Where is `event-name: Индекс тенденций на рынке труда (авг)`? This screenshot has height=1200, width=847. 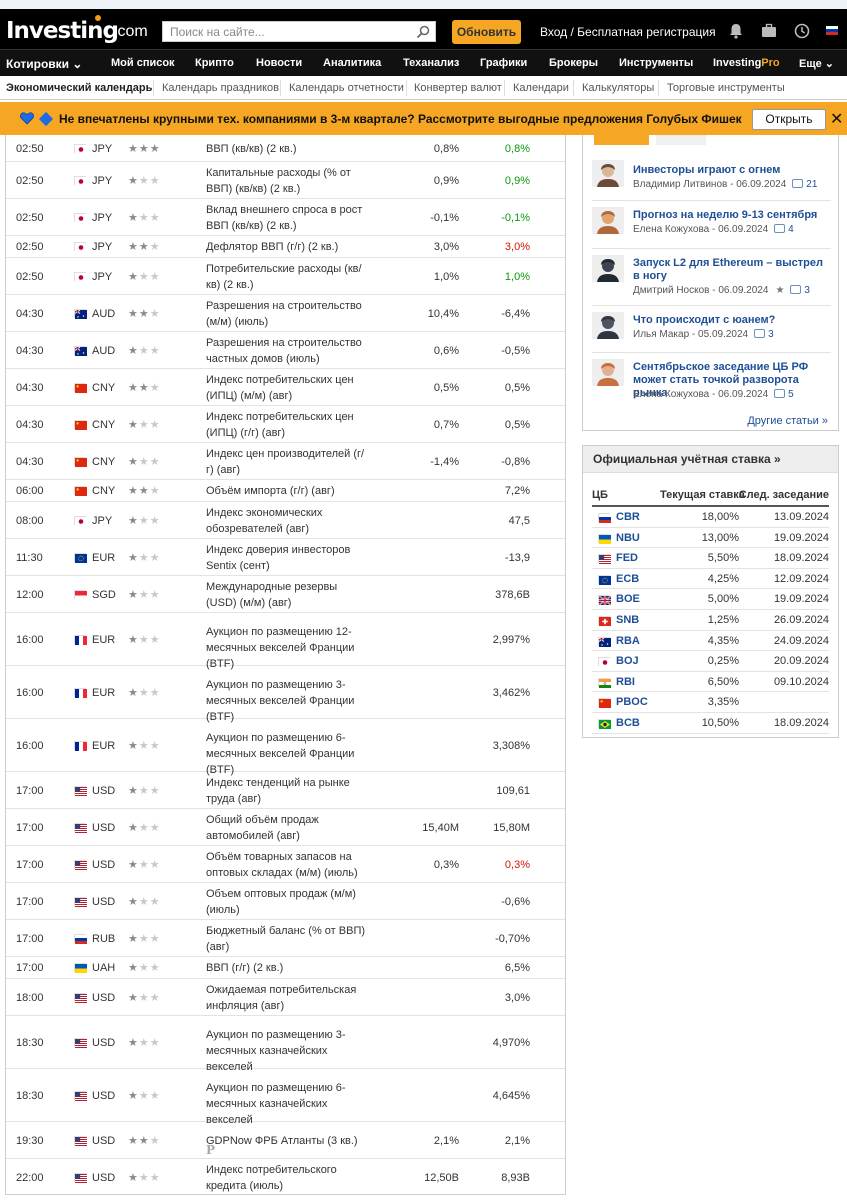 event-name: Индекс тенденций на рынке труда (авг) is located at coordinates (286, 791).